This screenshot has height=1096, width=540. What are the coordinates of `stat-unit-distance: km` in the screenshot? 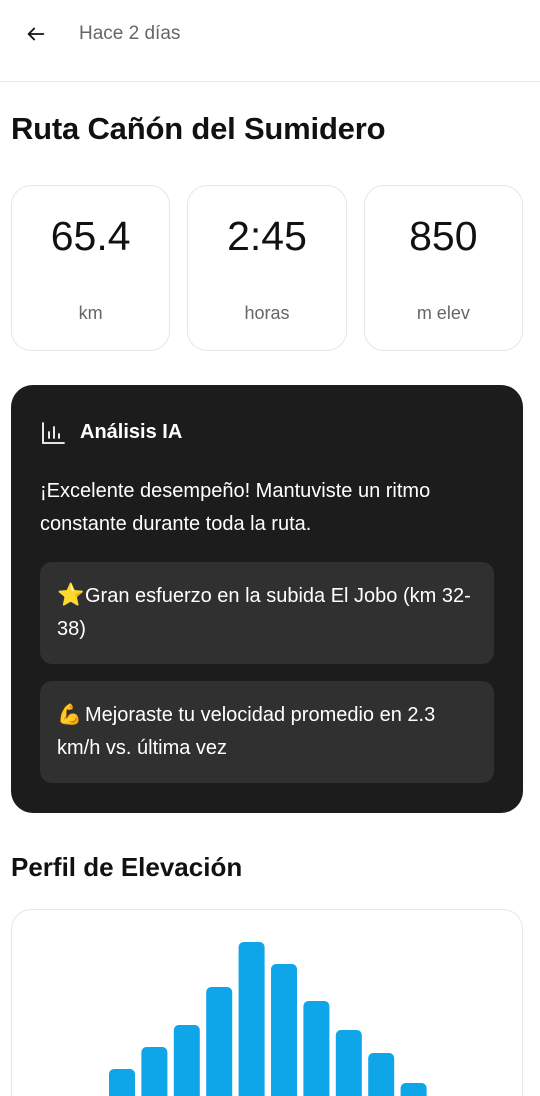 It's located at (90, 313).